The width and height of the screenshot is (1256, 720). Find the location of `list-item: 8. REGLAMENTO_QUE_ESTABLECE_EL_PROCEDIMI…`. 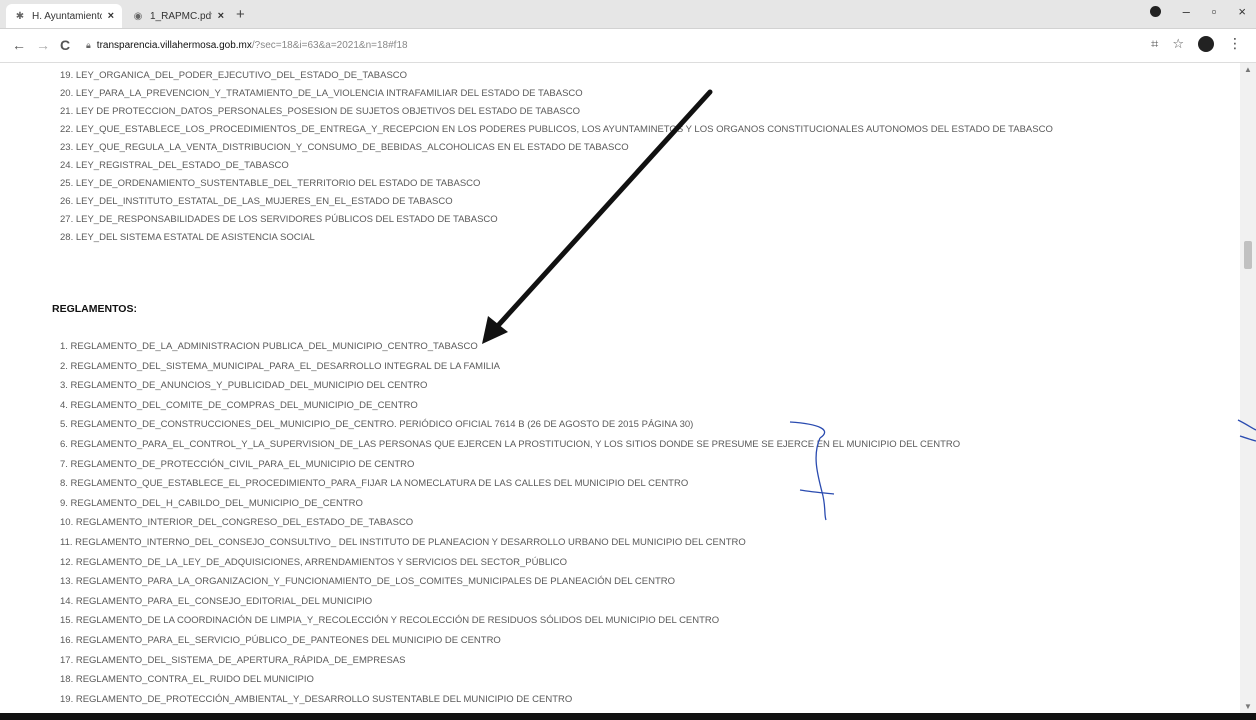

list-item: 8. REGLAMENTO_QUE_ESTABLECE_EL_PROCEDIMI… is located at coordinates (630, 484).